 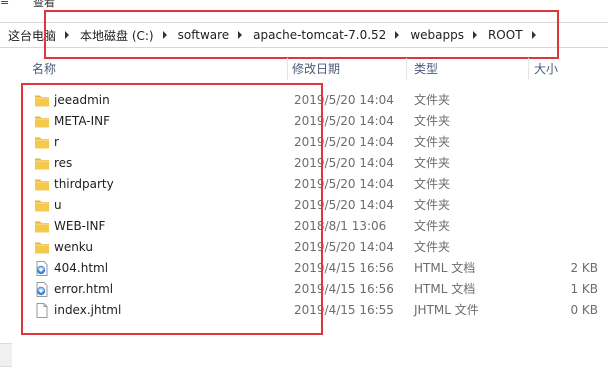 I want to click on file-row: jeeadmin 2019/5/20 14:04 文件夹, so click(x=317, y=100).